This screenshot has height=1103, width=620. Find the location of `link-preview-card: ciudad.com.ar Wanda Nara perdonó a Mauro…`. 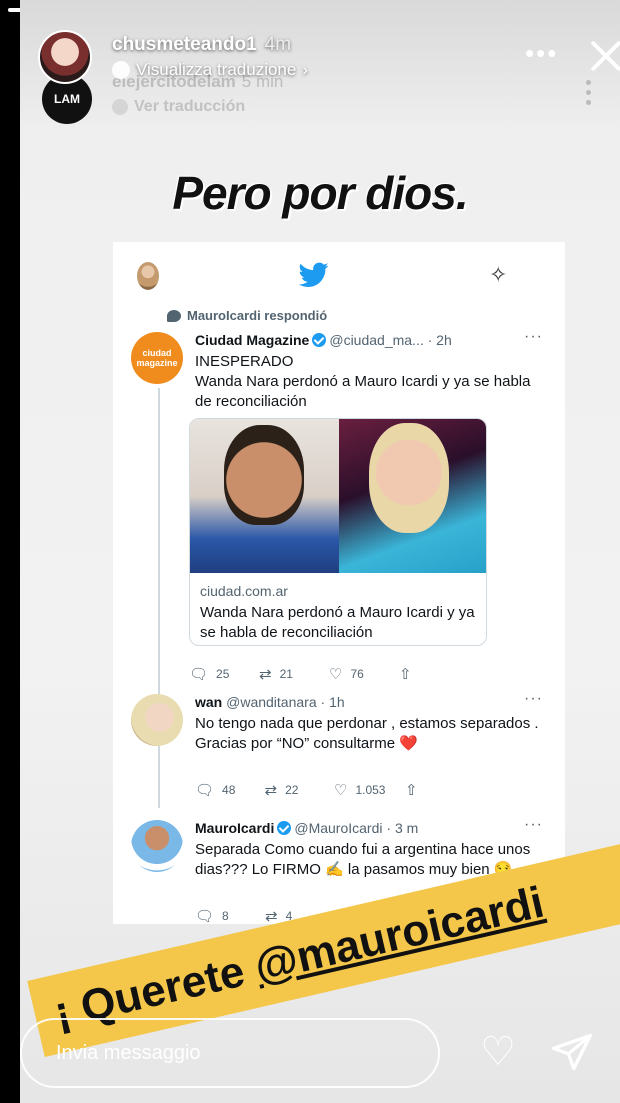

link-preview-card: ciudad.com.ar Wanda Nara perdonó a Mauro… is located at coordinates (338, 532).